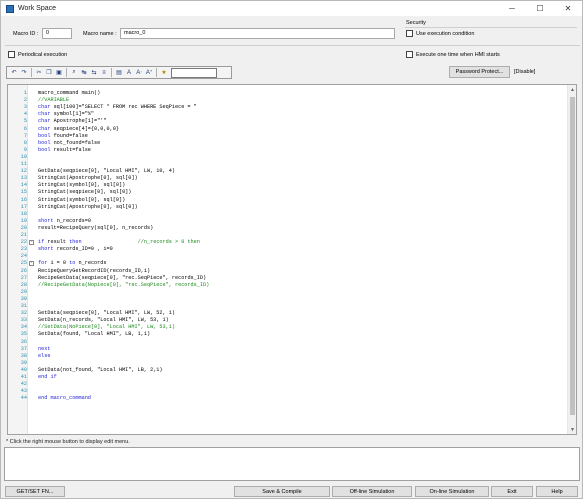 The image size is (583, 499). I want to click on code-line: 2 //VARIABLE, so click(288, 100).